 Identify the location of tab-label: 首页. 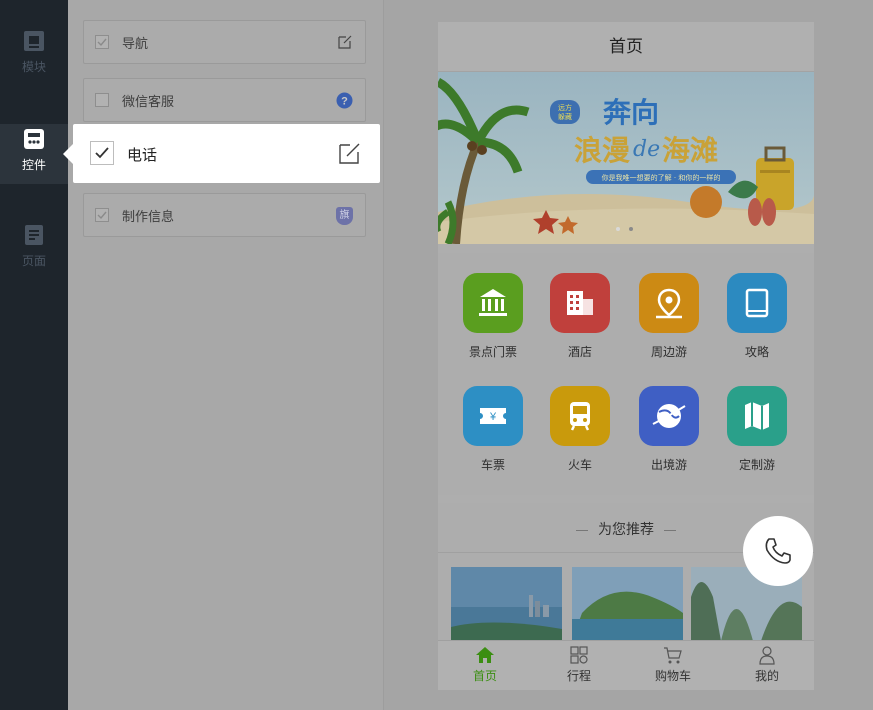
(484, 676).